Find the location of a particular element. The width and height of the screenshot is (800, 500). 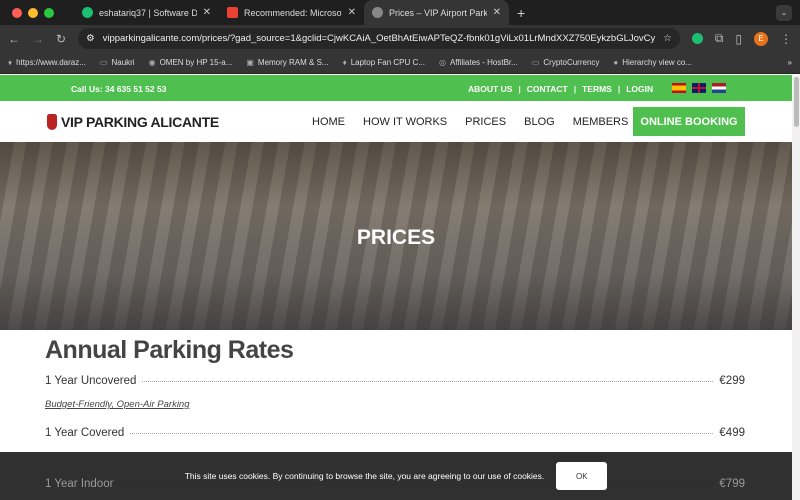

reload-icon: ↻ is located at coordinates (61, 39).